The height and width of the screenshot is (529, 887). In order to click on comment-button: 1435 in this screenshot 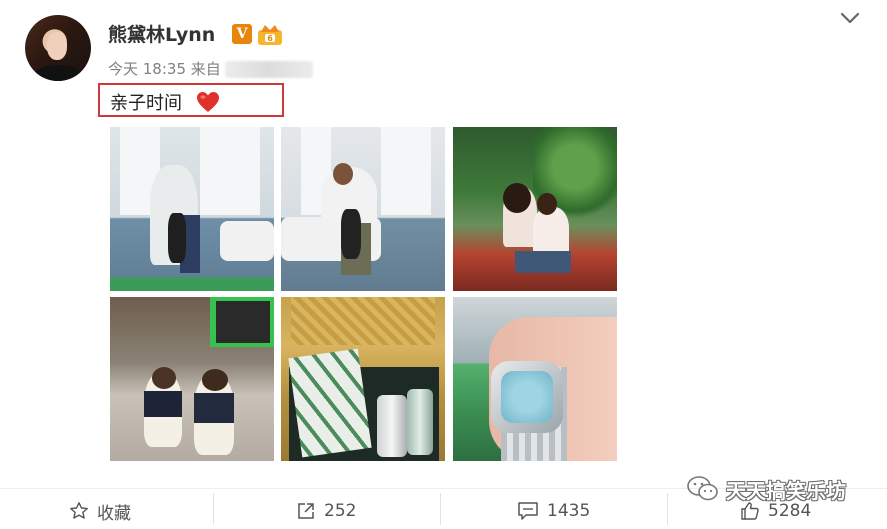, I will do `click(553, 511)`.